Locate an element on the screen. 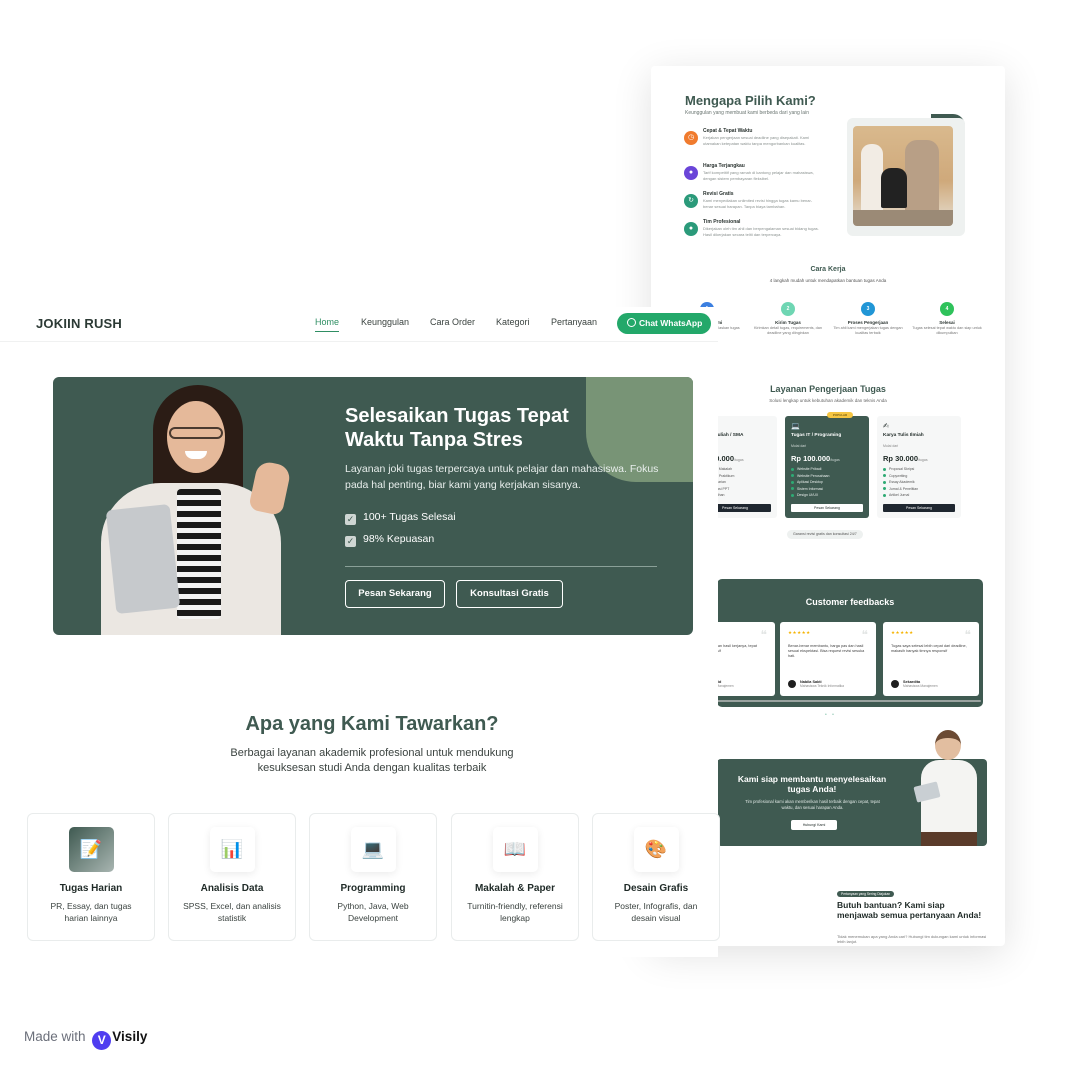 Image resolution: width=1071 pixels, height=1070 pixels. nav-pertanyaan: Pertanyaan is located at coordinates (574, 322).